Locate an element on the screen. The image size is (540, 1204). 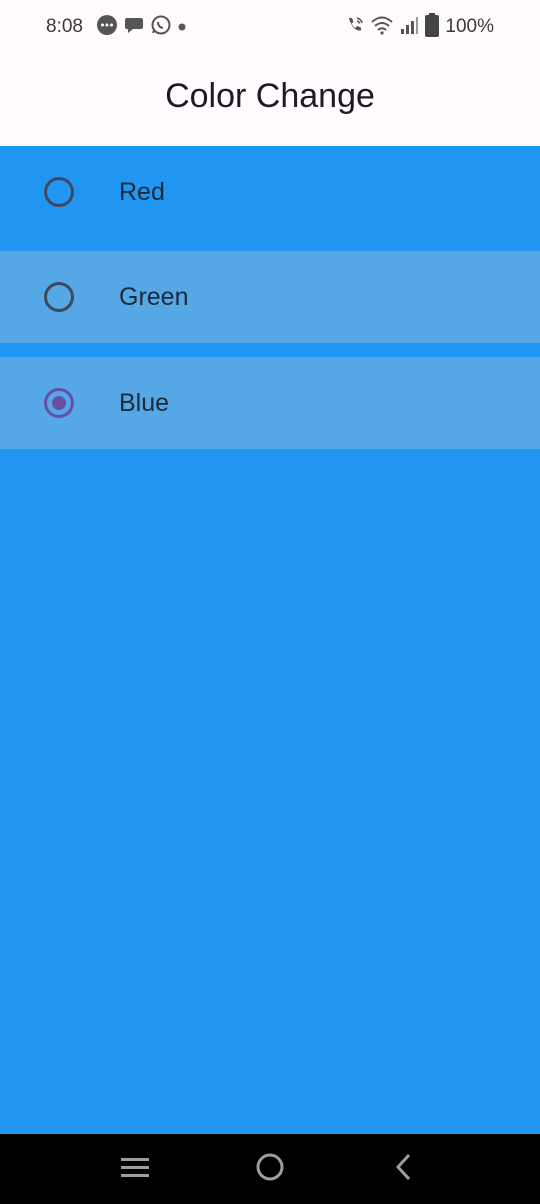
recent-apps-icon is located at coordinates (135, 1169).